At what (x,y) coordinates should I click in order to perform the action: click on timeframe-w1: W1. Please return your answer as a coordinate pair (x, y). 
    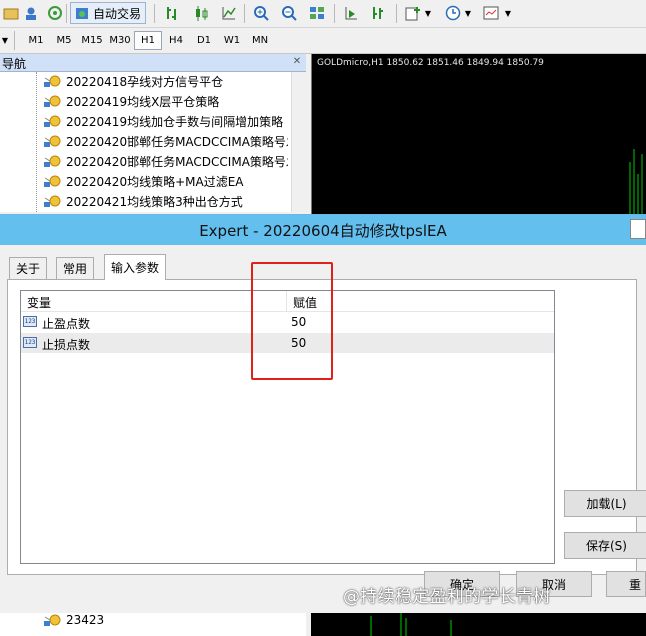
    Looking at the image, I should click on (232, 40).